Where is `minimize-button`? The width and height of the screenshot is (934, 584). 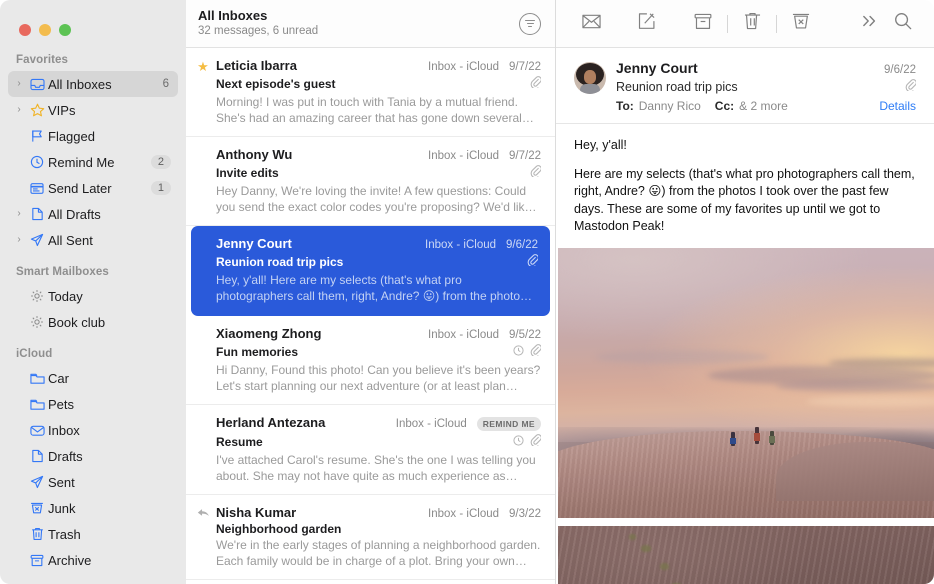
minimize-button is located at coordinates (45, 30).